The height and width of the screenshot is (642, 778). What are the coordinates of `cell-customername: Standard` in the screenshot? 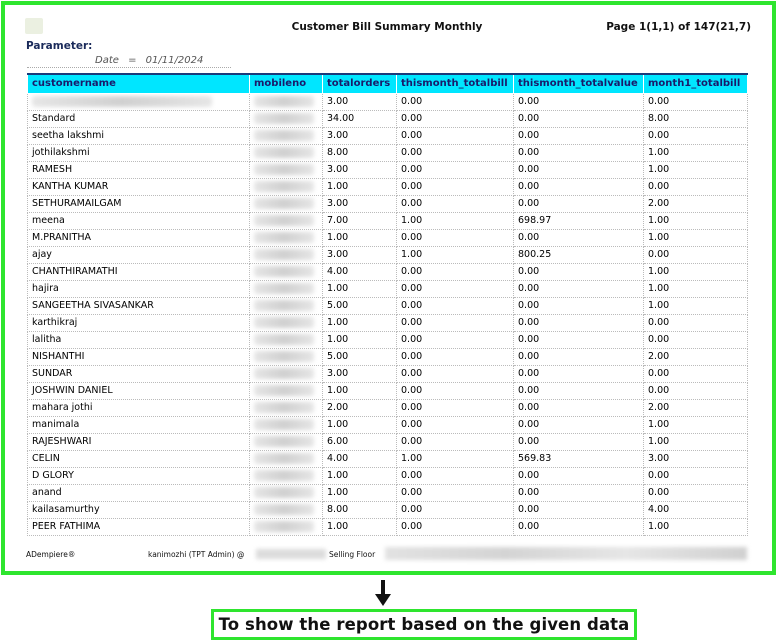 It's located at (138, 118).